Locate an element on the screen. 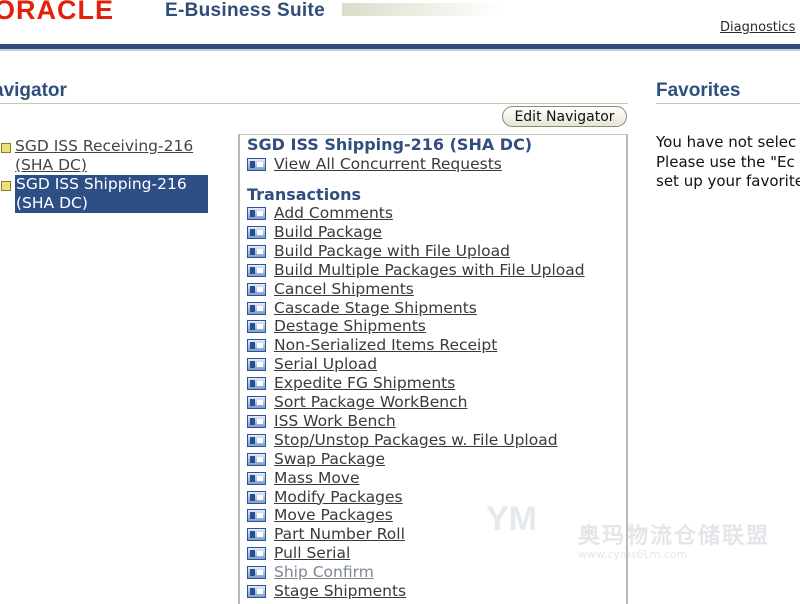  function-link: Part Number Roll is located at coordinates (339, 534).